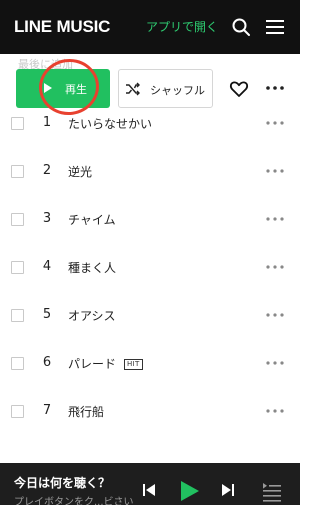 The height and width of the screenshot is (505, 320). I want to click on app-header: LINE MUSIC アプリで開く, so click(150, 27).